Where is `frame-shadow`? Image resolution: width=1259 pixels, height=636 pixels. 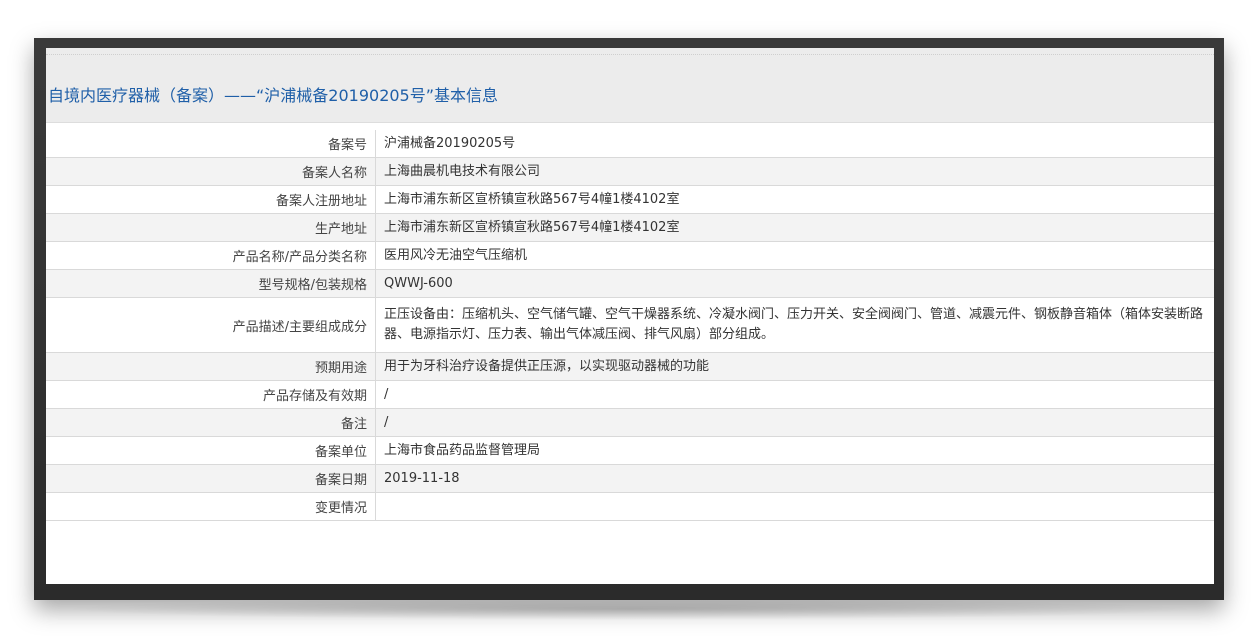
frame-shadow is located at coordinates (630, 609).